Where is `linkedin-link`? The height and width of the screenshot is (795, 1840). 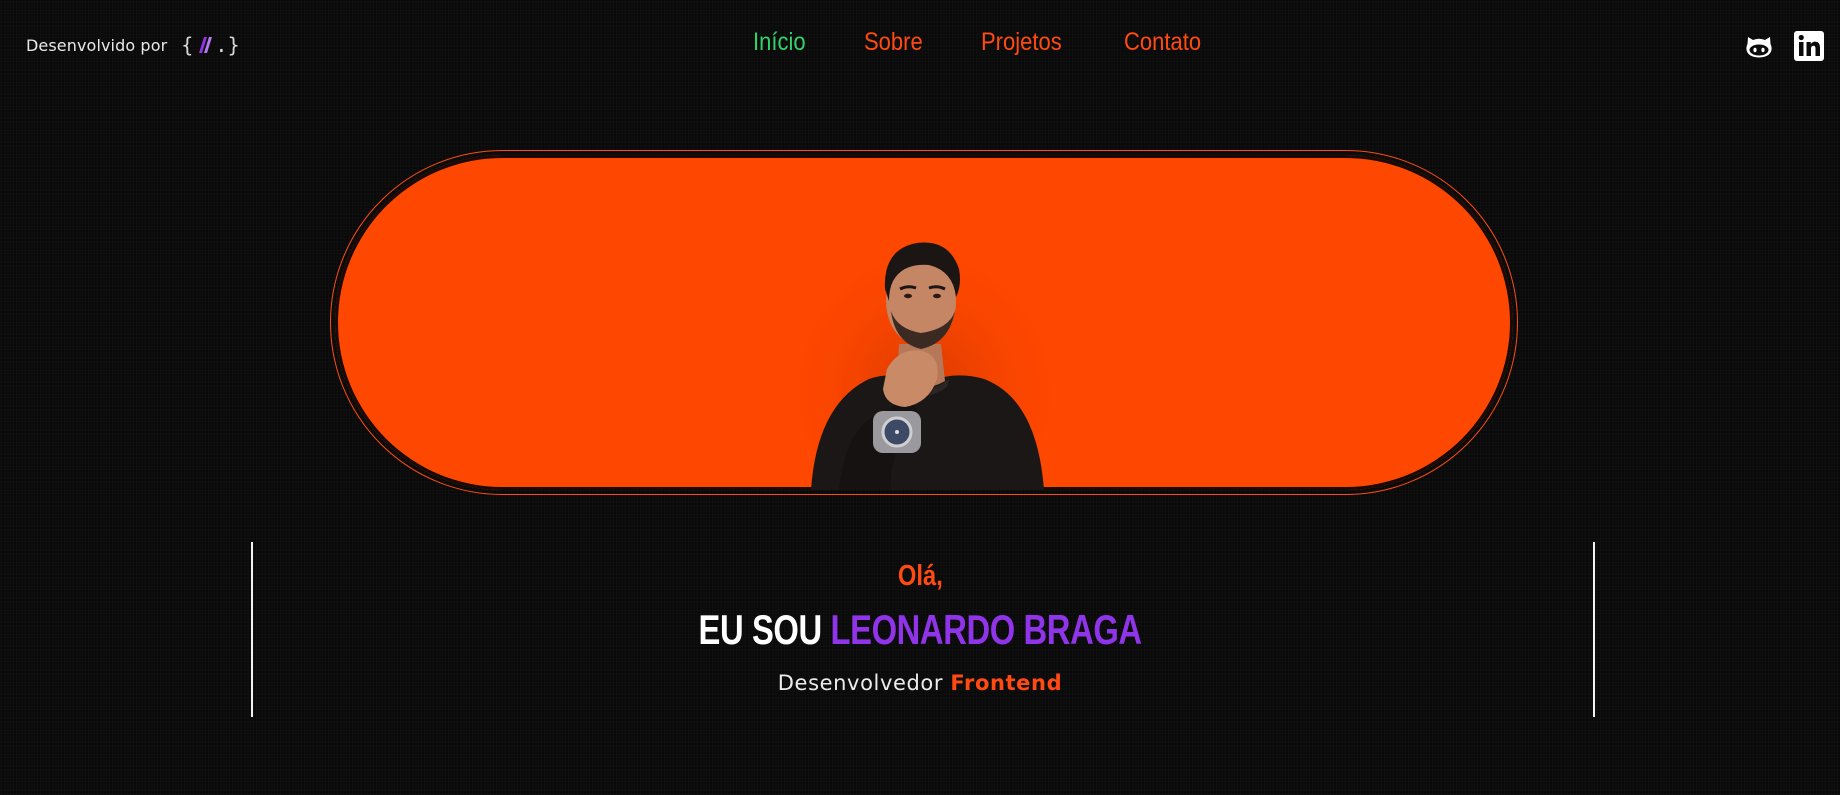 linkedin-link is located at coordinates (1809, 46).